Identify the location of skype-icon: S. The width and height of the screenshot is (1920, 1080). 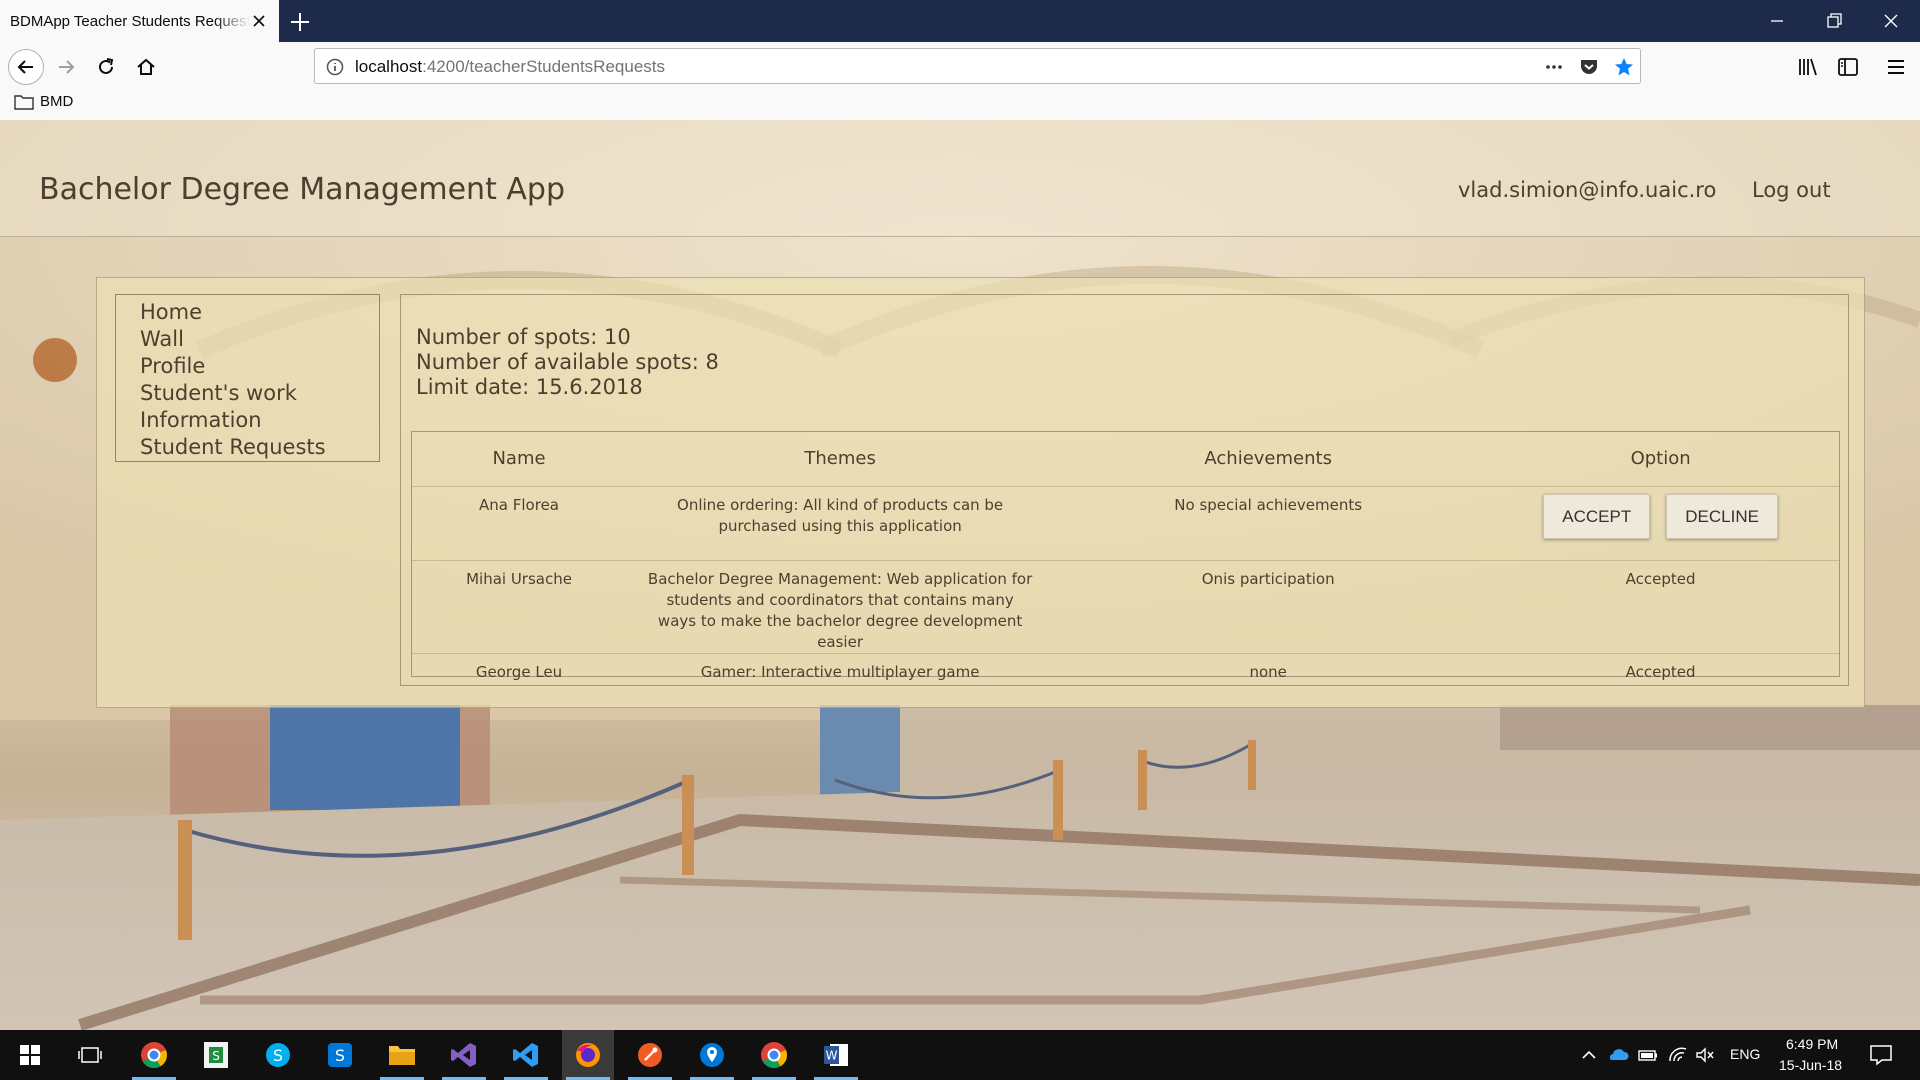
(278, 1055).